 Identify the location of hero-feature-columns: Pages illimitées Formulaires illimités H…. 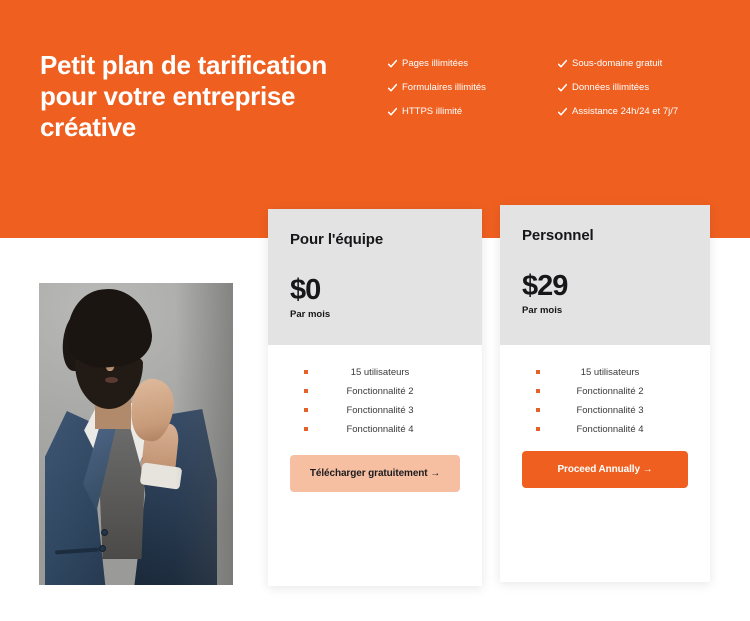
(553, 94).